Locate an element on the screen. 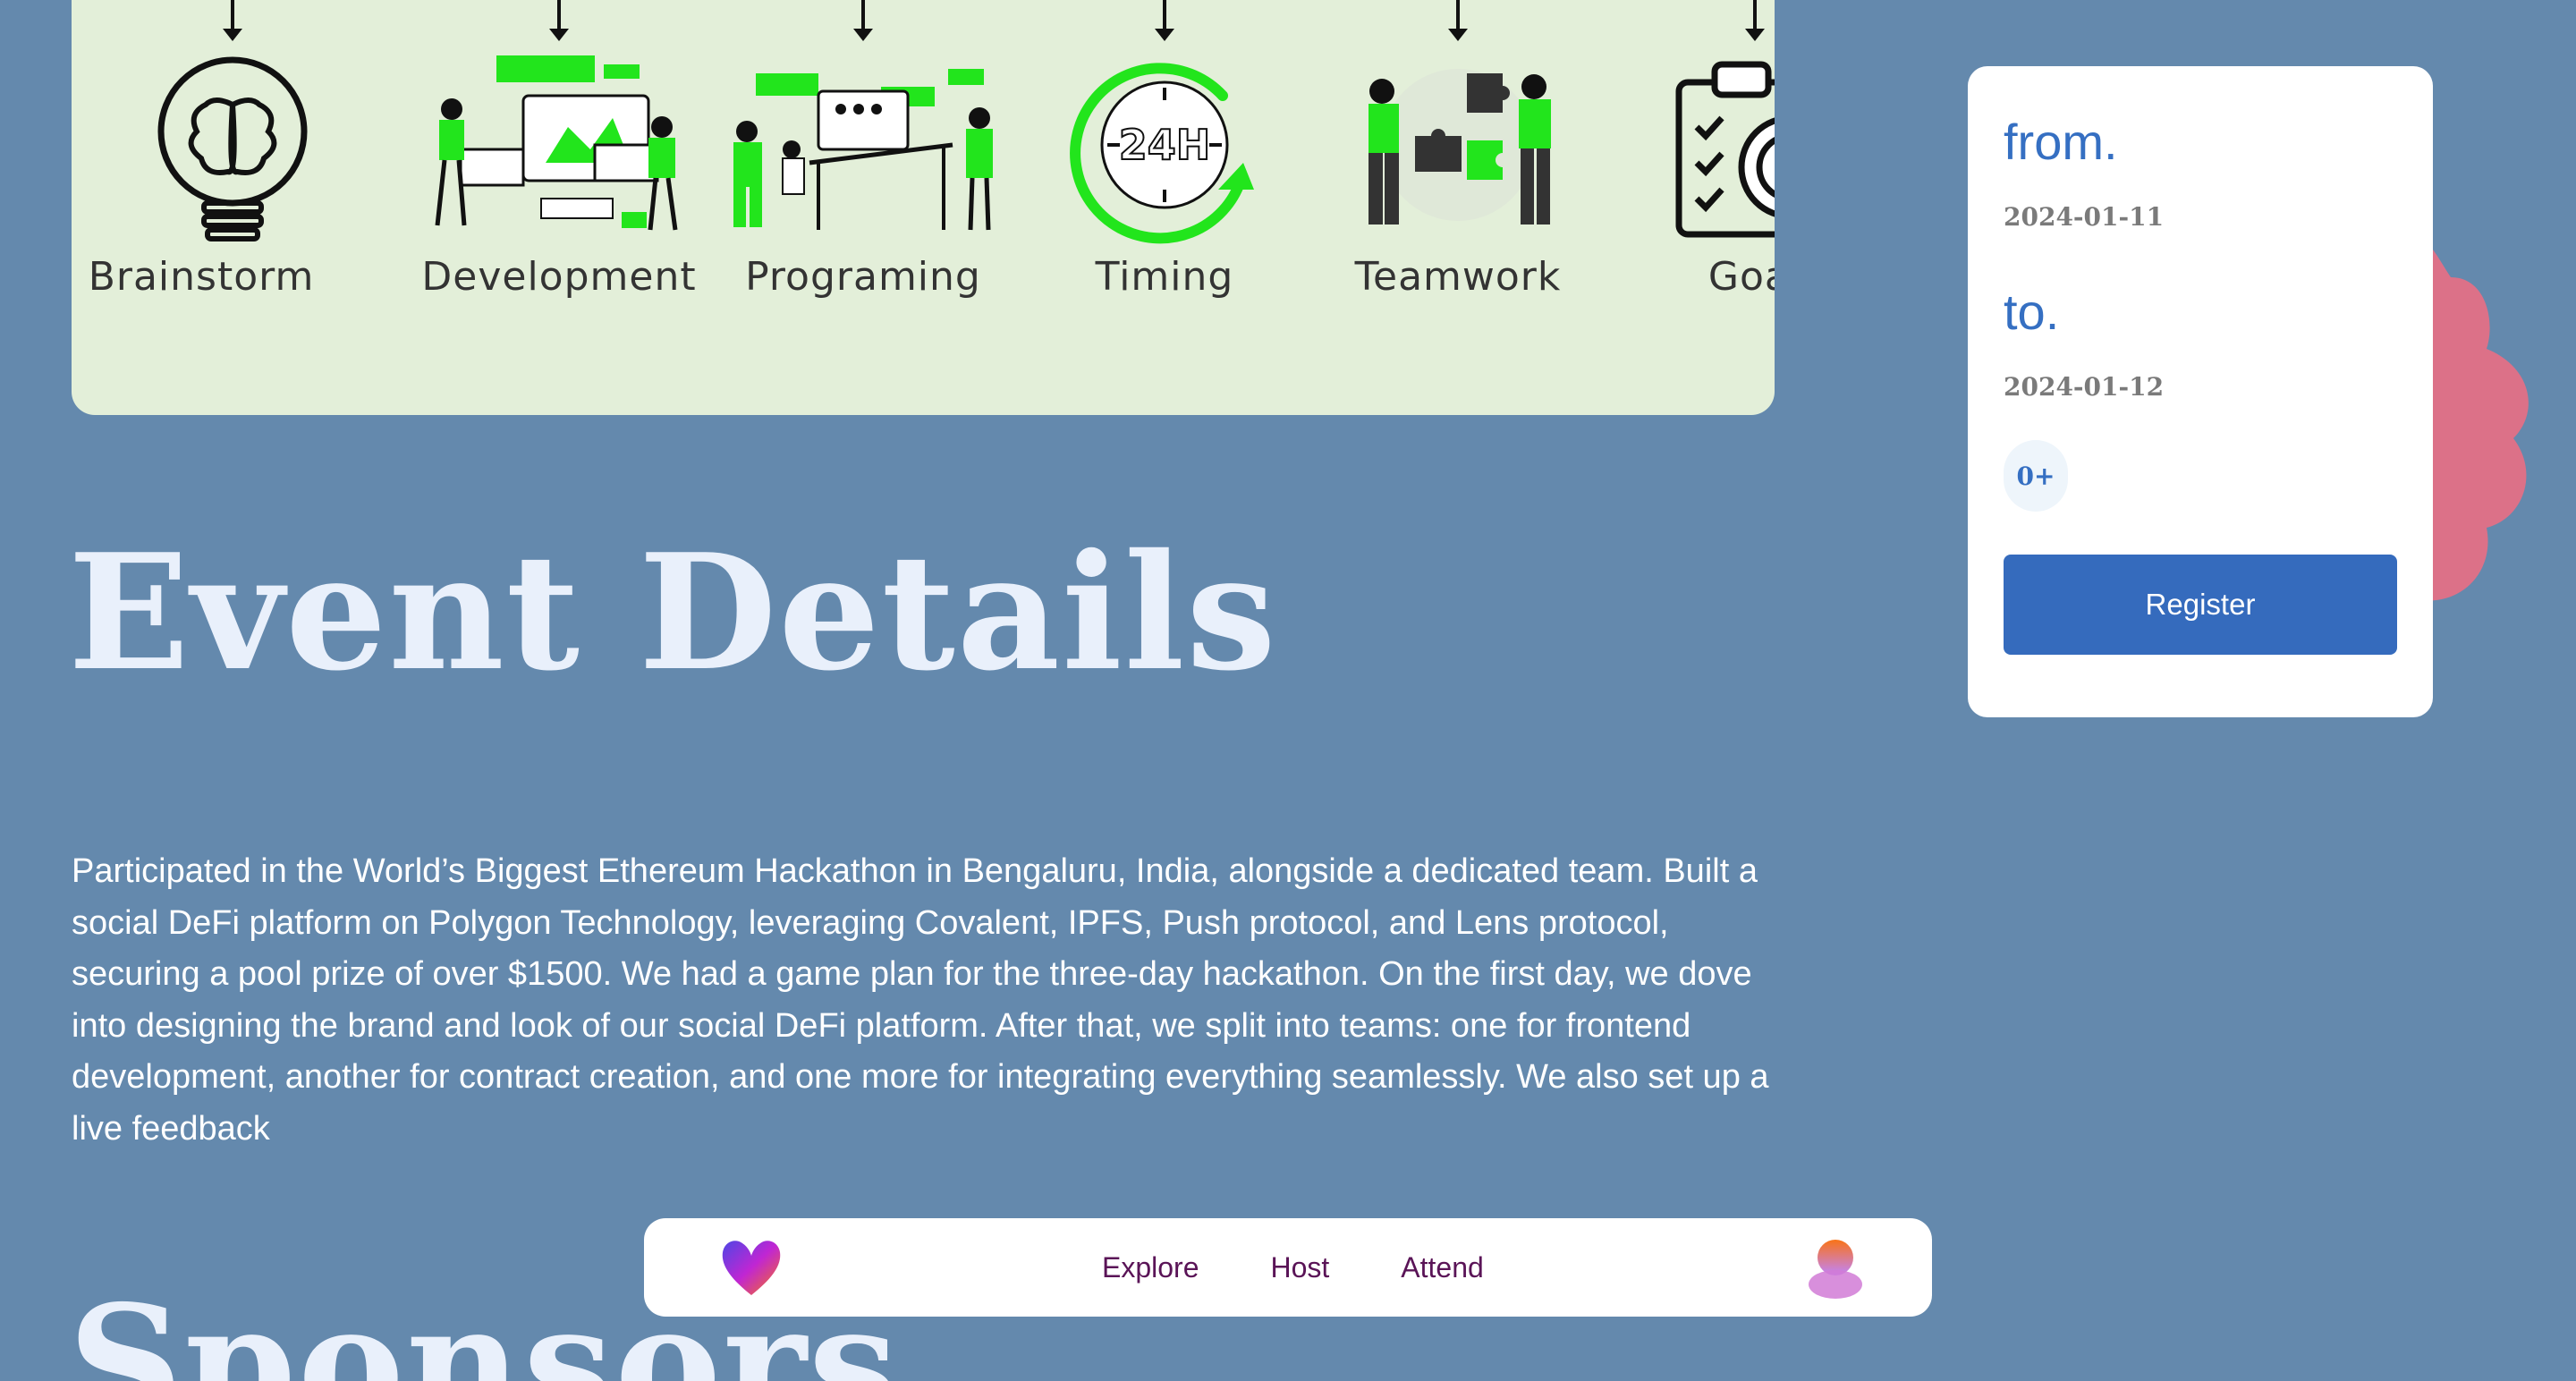  stage-timing: 24H Timing is located at coordinates (1165, 150).